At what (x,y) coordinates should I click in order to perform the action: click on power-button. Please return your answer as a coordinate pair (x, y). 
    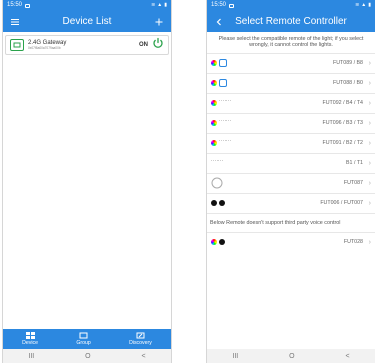
    Looking at the image, I should click on (158, 45).